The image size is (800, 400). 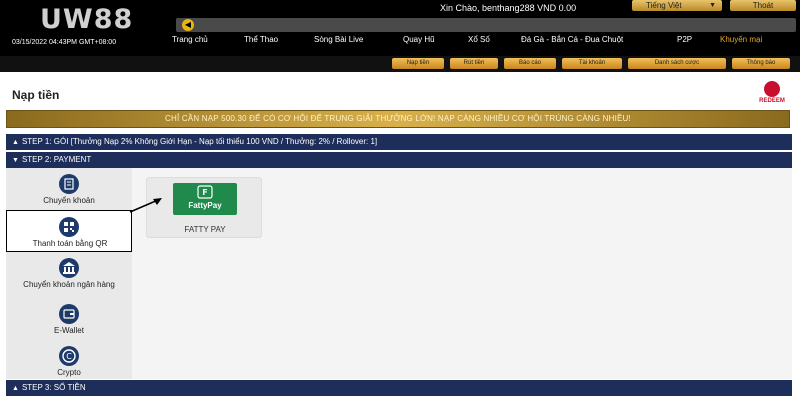 I want to click on chevron-down-icon: ▼, so click(x=712, y=5).